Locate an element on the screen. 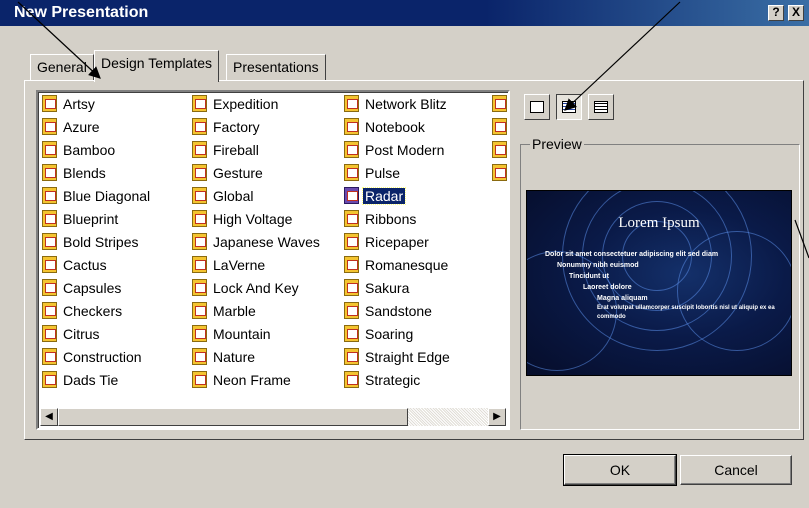 The image size is (809, 508). template-item: Japanese Waves is located at coordinates (257, 242).